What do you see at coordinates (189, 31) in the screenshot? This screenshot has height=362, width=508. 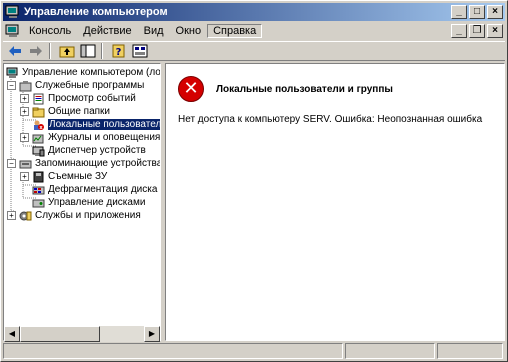 I see `menu-window: Окно` at bounding box center [189, 31].